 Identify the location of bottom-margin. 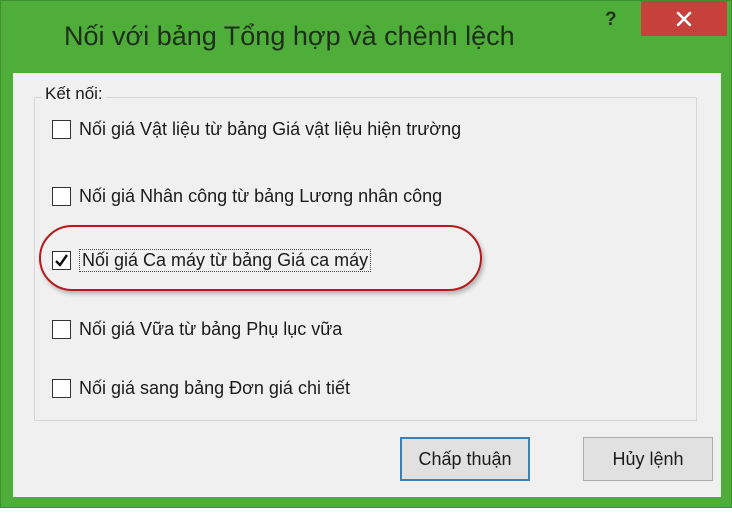
(366, 511).